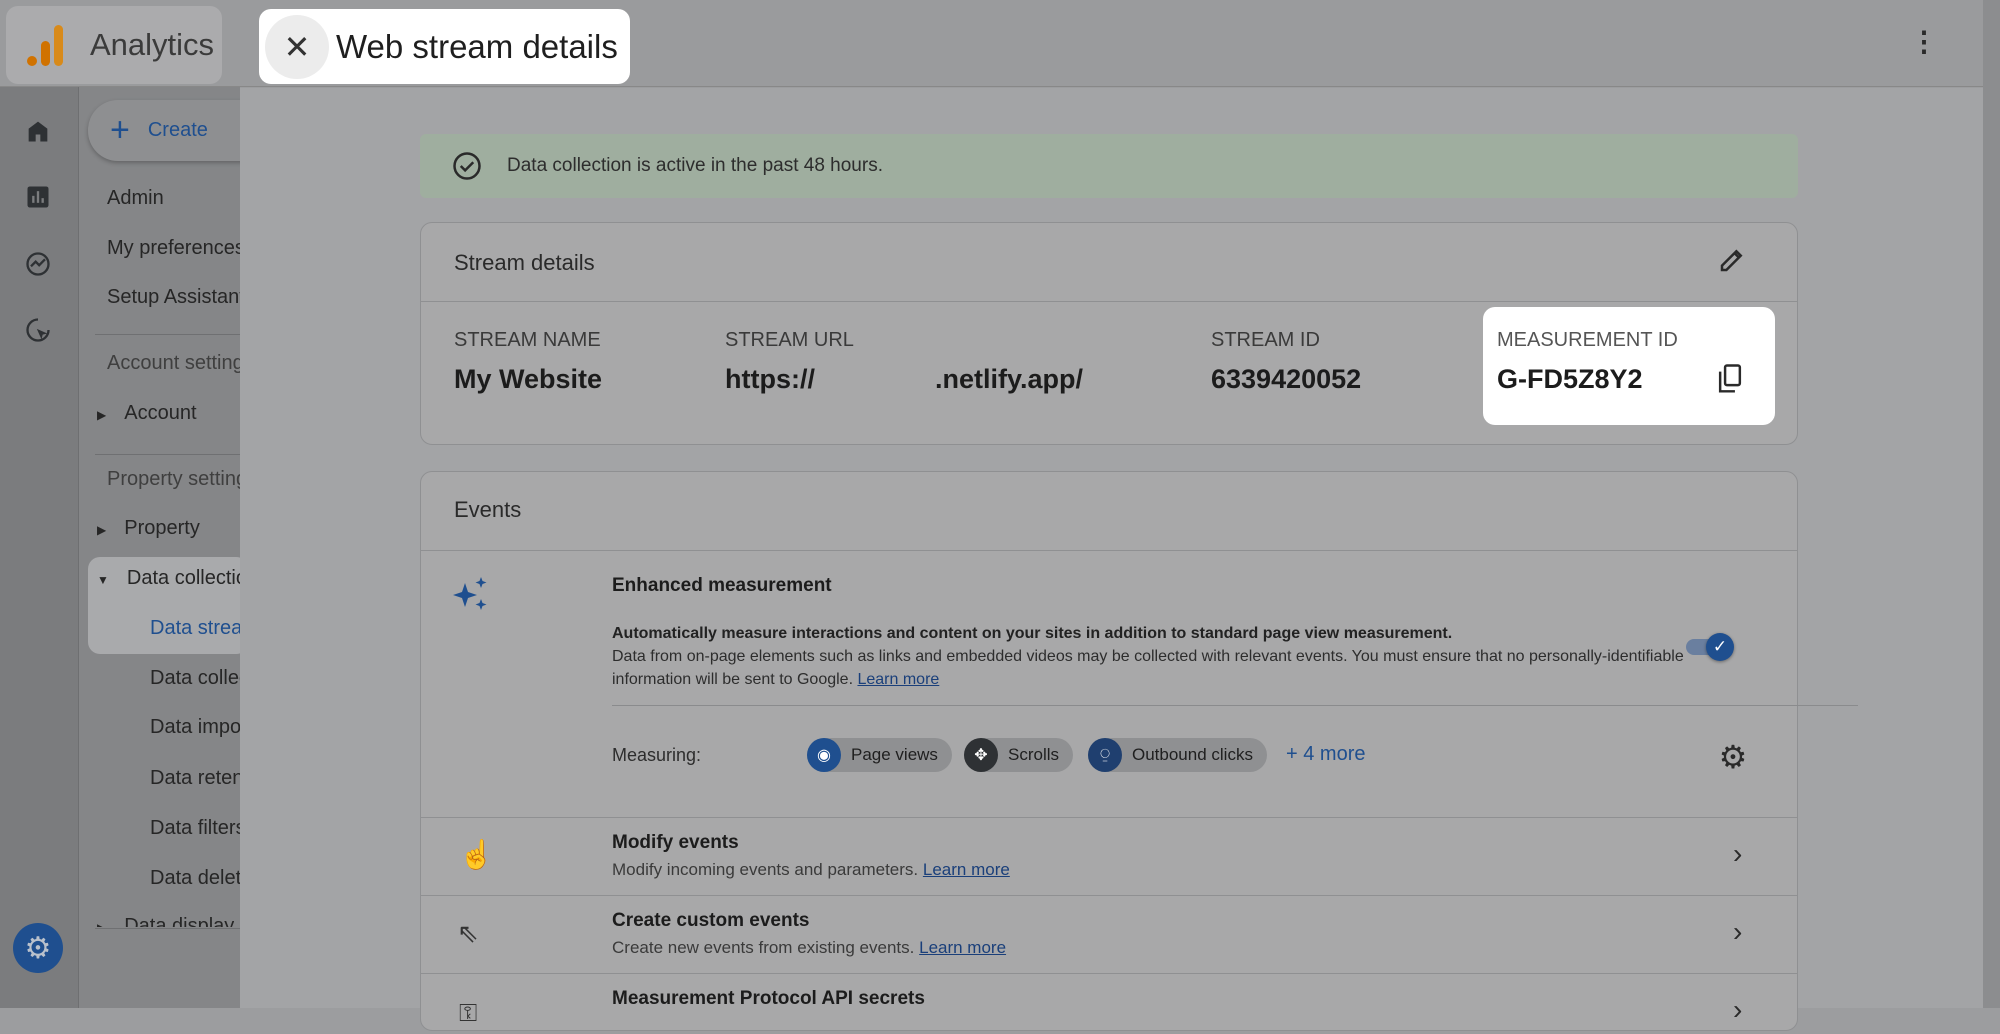 Image resolution: width=2000 pixels, height=1034 pixels. I want to click on pencil-icon, so click(1731, 260).